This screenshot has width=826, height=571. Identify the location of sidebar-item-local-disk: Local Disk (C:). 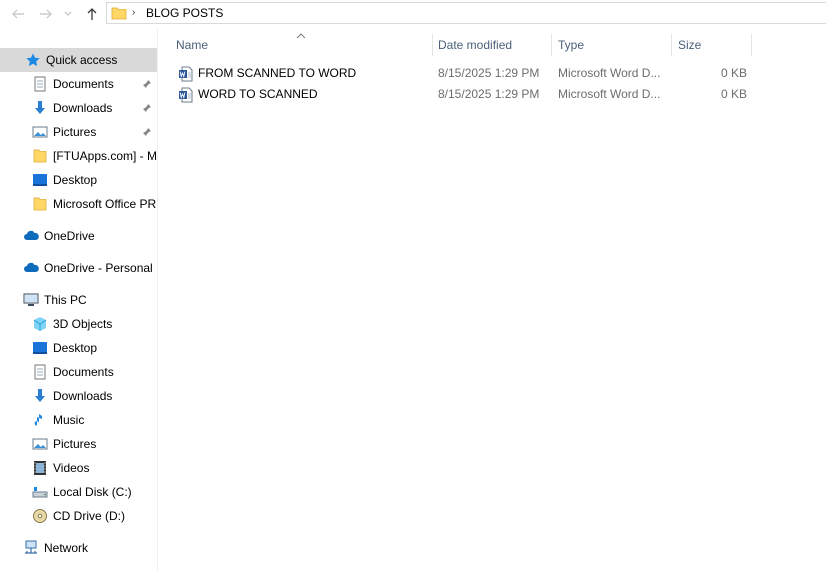
(78, 492).